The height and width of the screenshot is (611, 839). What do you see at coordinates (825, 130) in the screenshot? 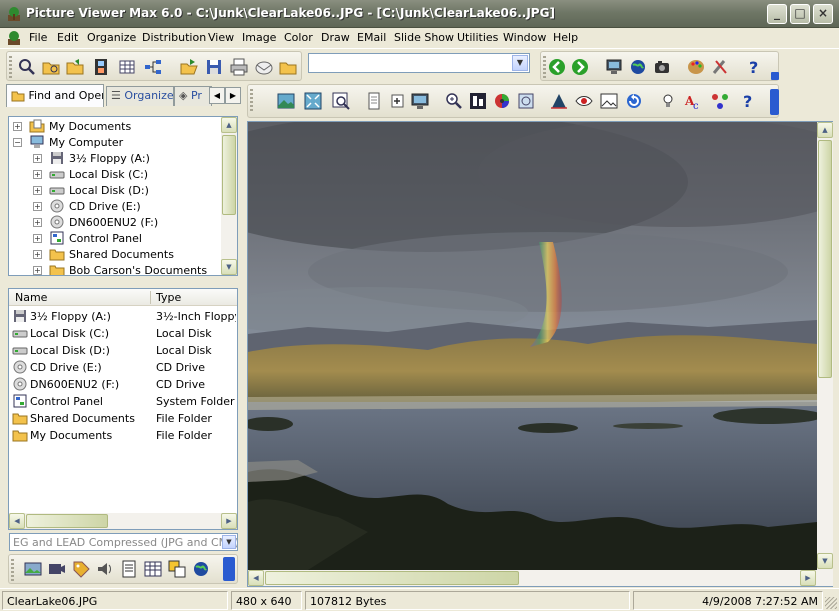
I see `scroll-up-icon: ▲` at bounding box center [825, 130].